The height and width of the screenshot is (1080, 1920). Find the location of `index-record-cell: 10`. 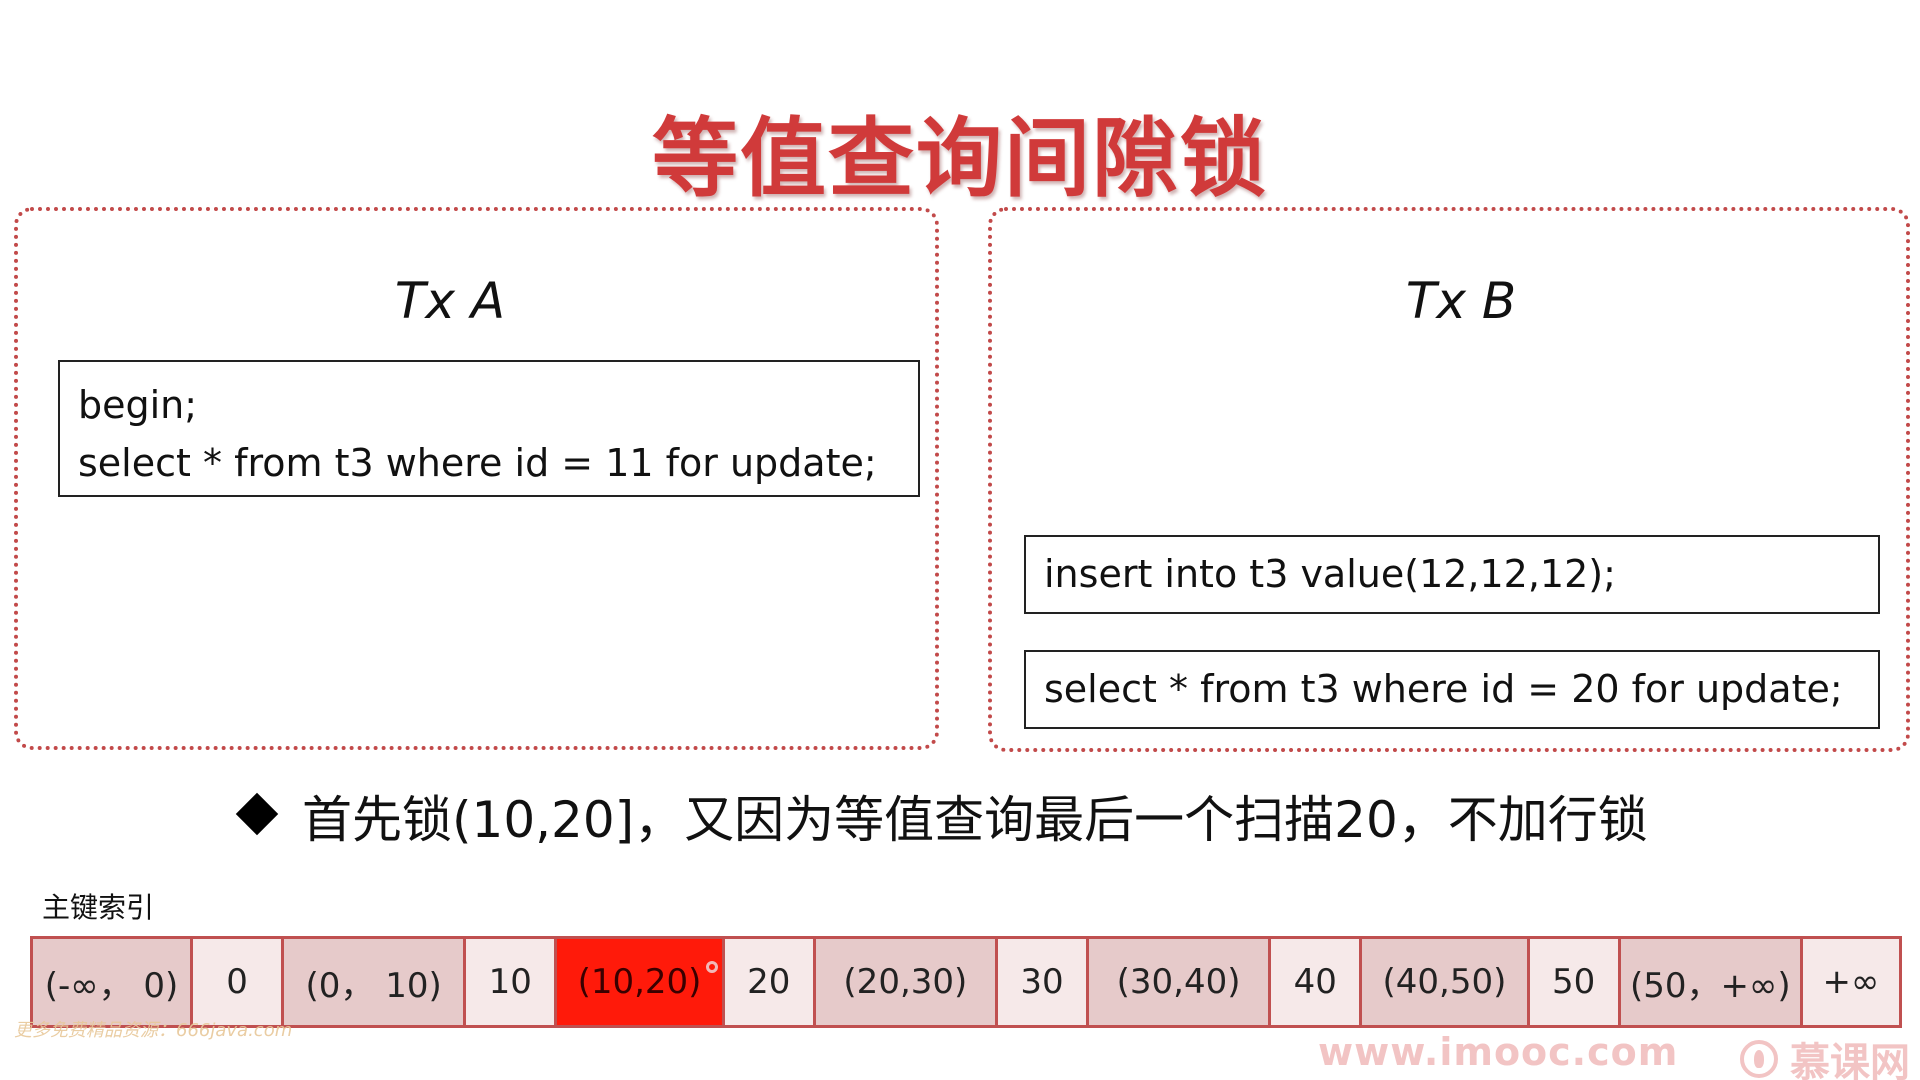

index-record-cell: 10 is located at coordinates (512, 982).